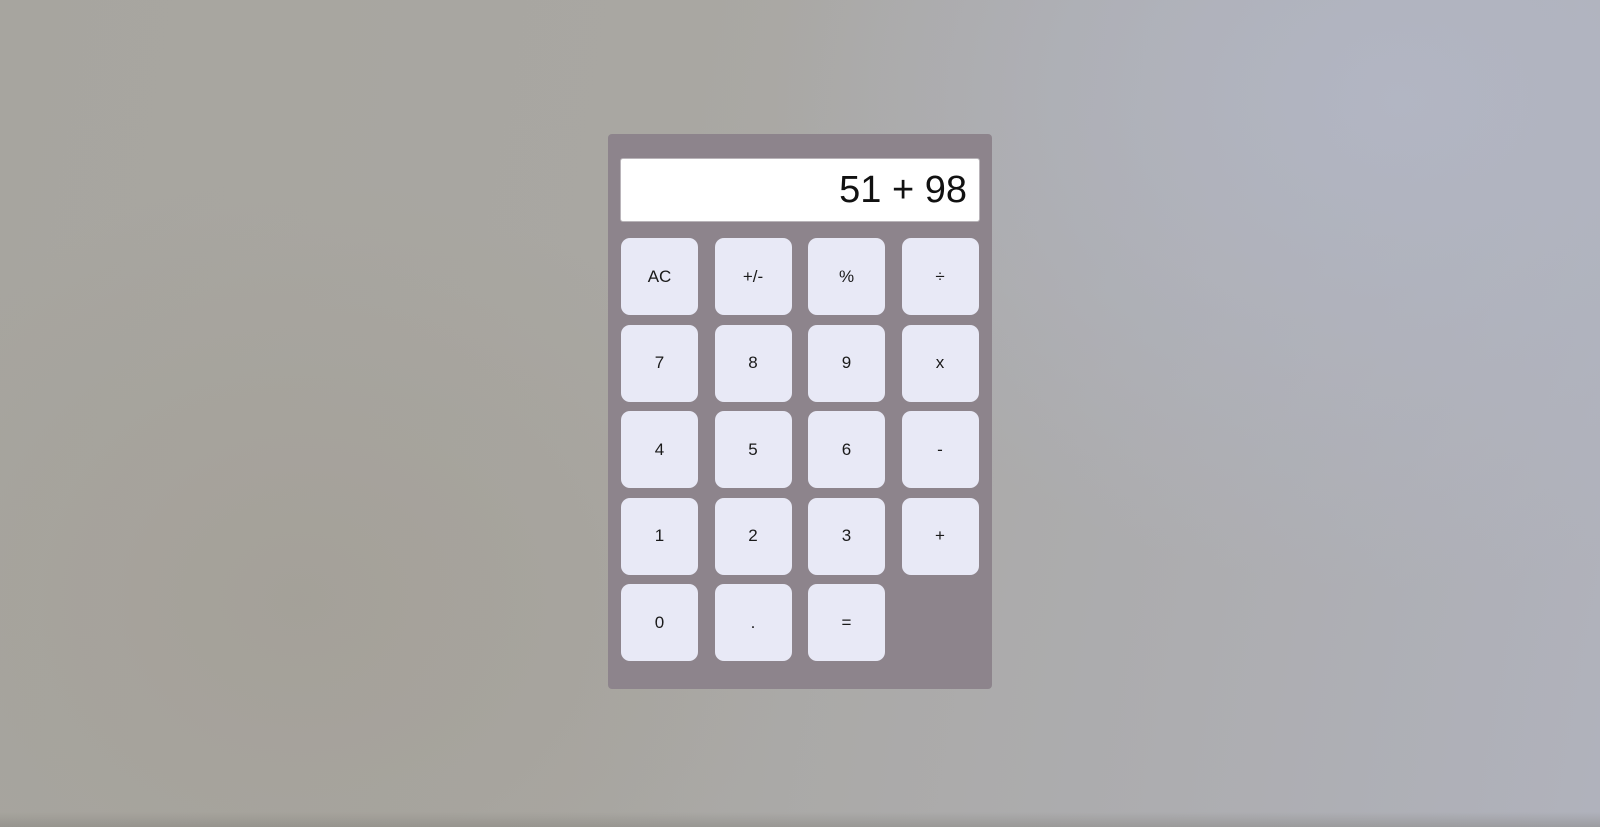  I want to click on digit-2-button: 2, so click(753, 536).